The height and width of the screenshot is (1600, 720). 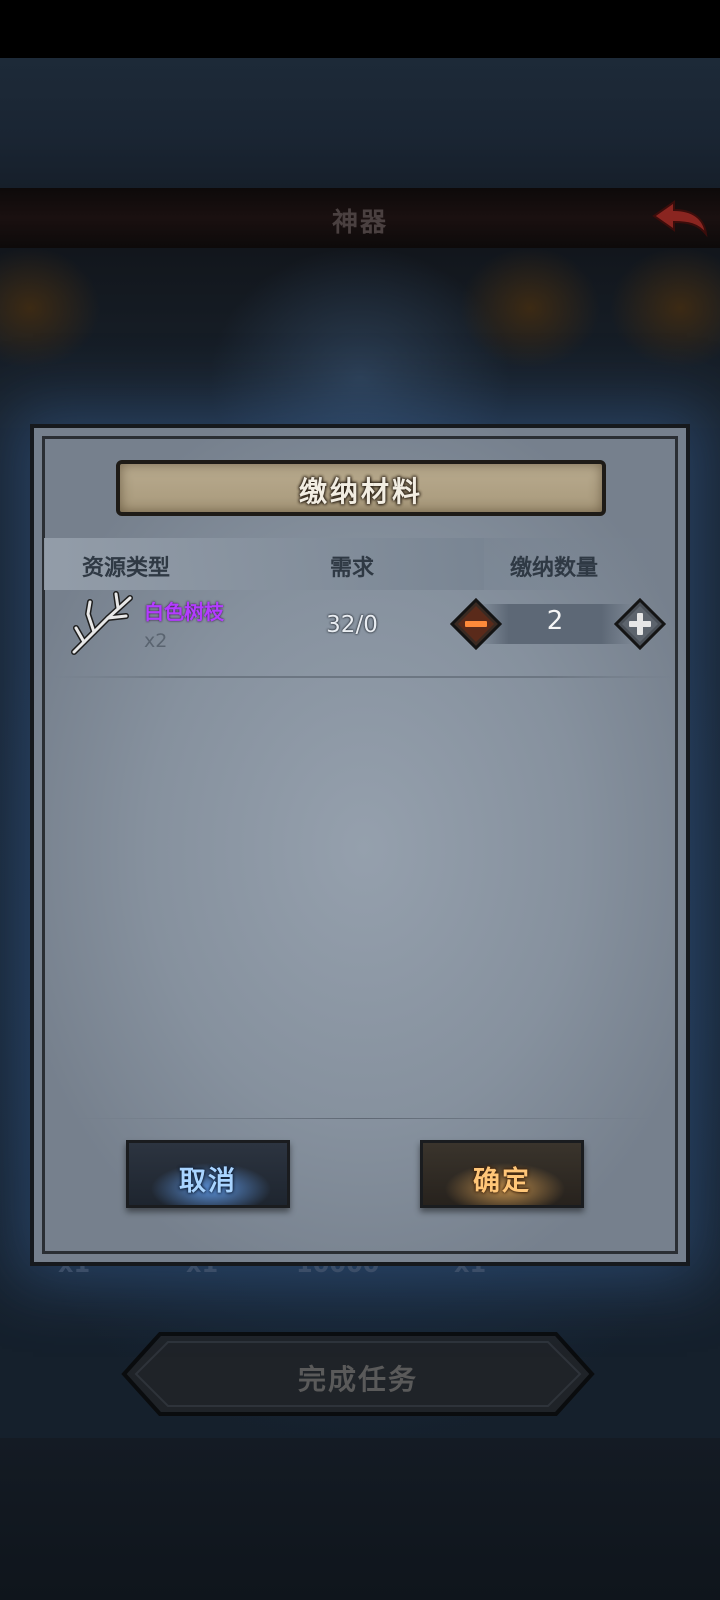 What do you see at coordinates (364, 1118) in the screenshot?
I see `content-bottom-divider` at bounding box center [364, 1118].